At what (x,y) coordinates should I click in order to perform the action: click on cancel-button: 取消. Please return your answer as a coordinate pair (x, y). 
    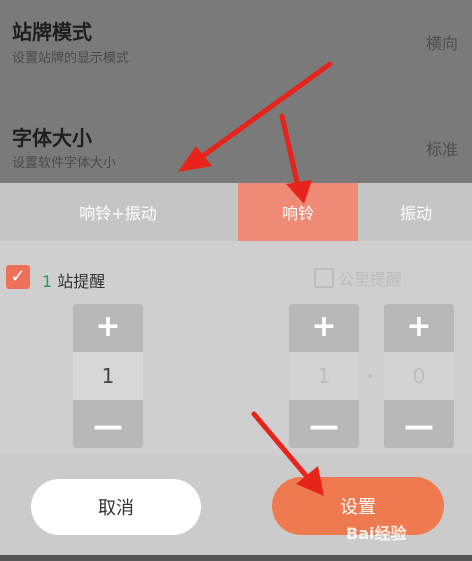
    Looking at the image, I should click on (116, 507).